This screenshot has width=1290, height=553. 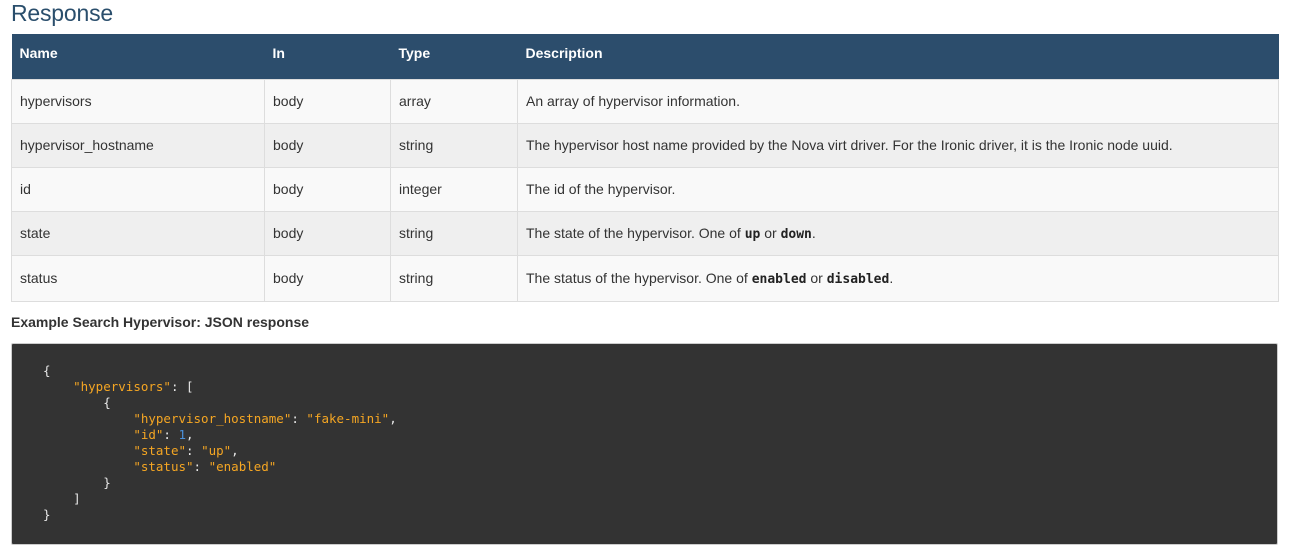 I want to click on param-name: state, so click(x=138, y=233).